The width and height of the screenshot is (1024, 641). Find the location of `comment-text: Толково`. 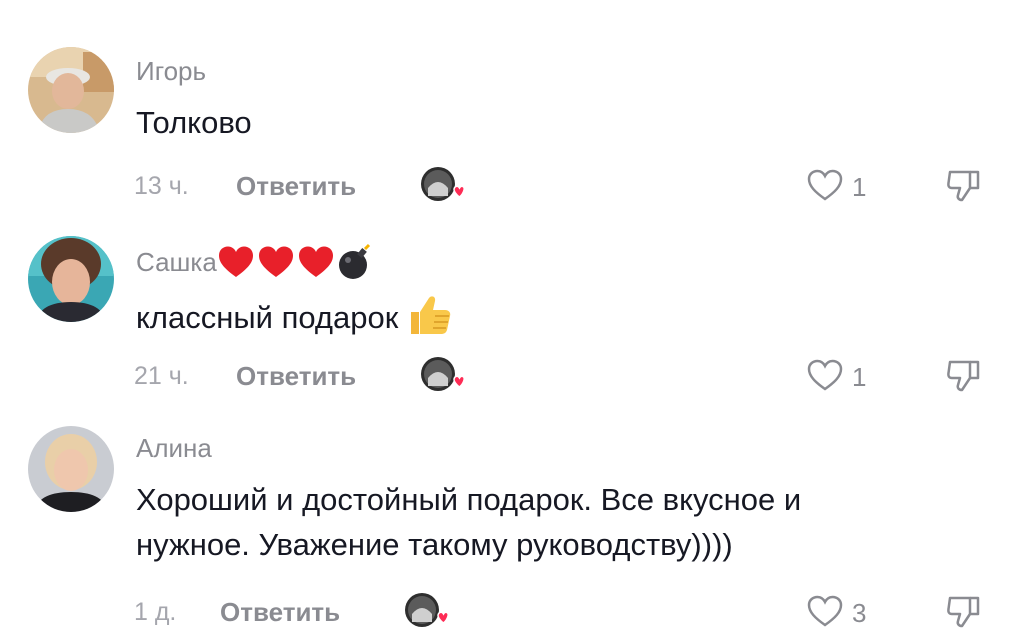

comment-text: Толково is located at coordinates (194, 122).